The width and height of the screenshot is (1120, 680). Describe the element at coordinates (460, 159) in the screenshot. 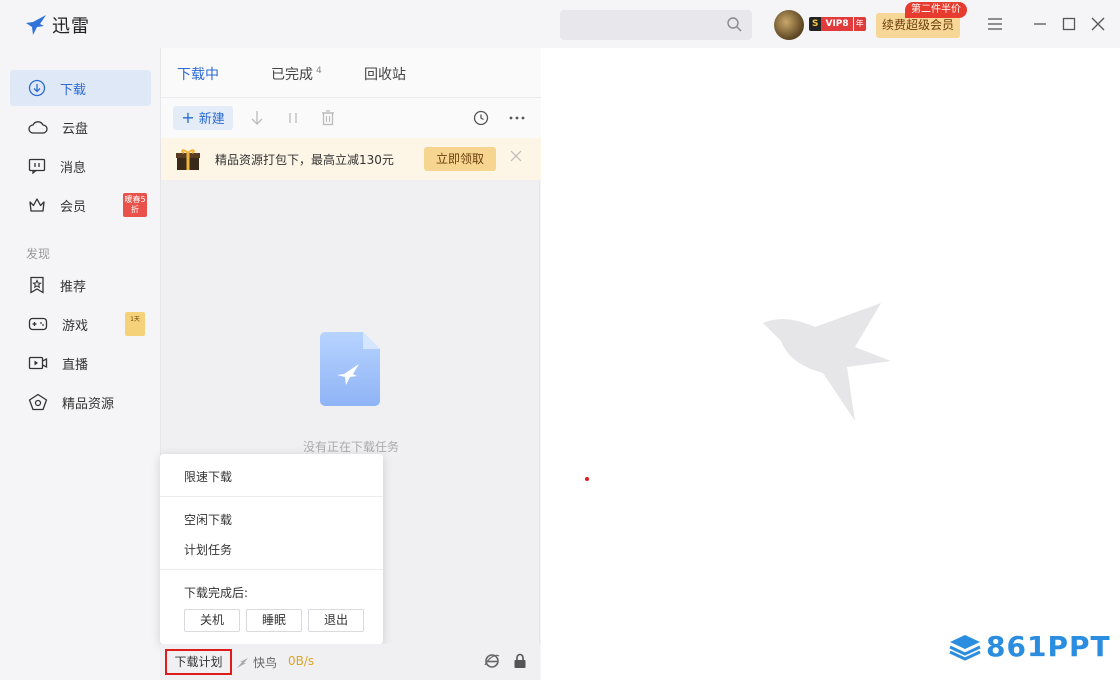

I see `claim-button: 立即领取` at that location.